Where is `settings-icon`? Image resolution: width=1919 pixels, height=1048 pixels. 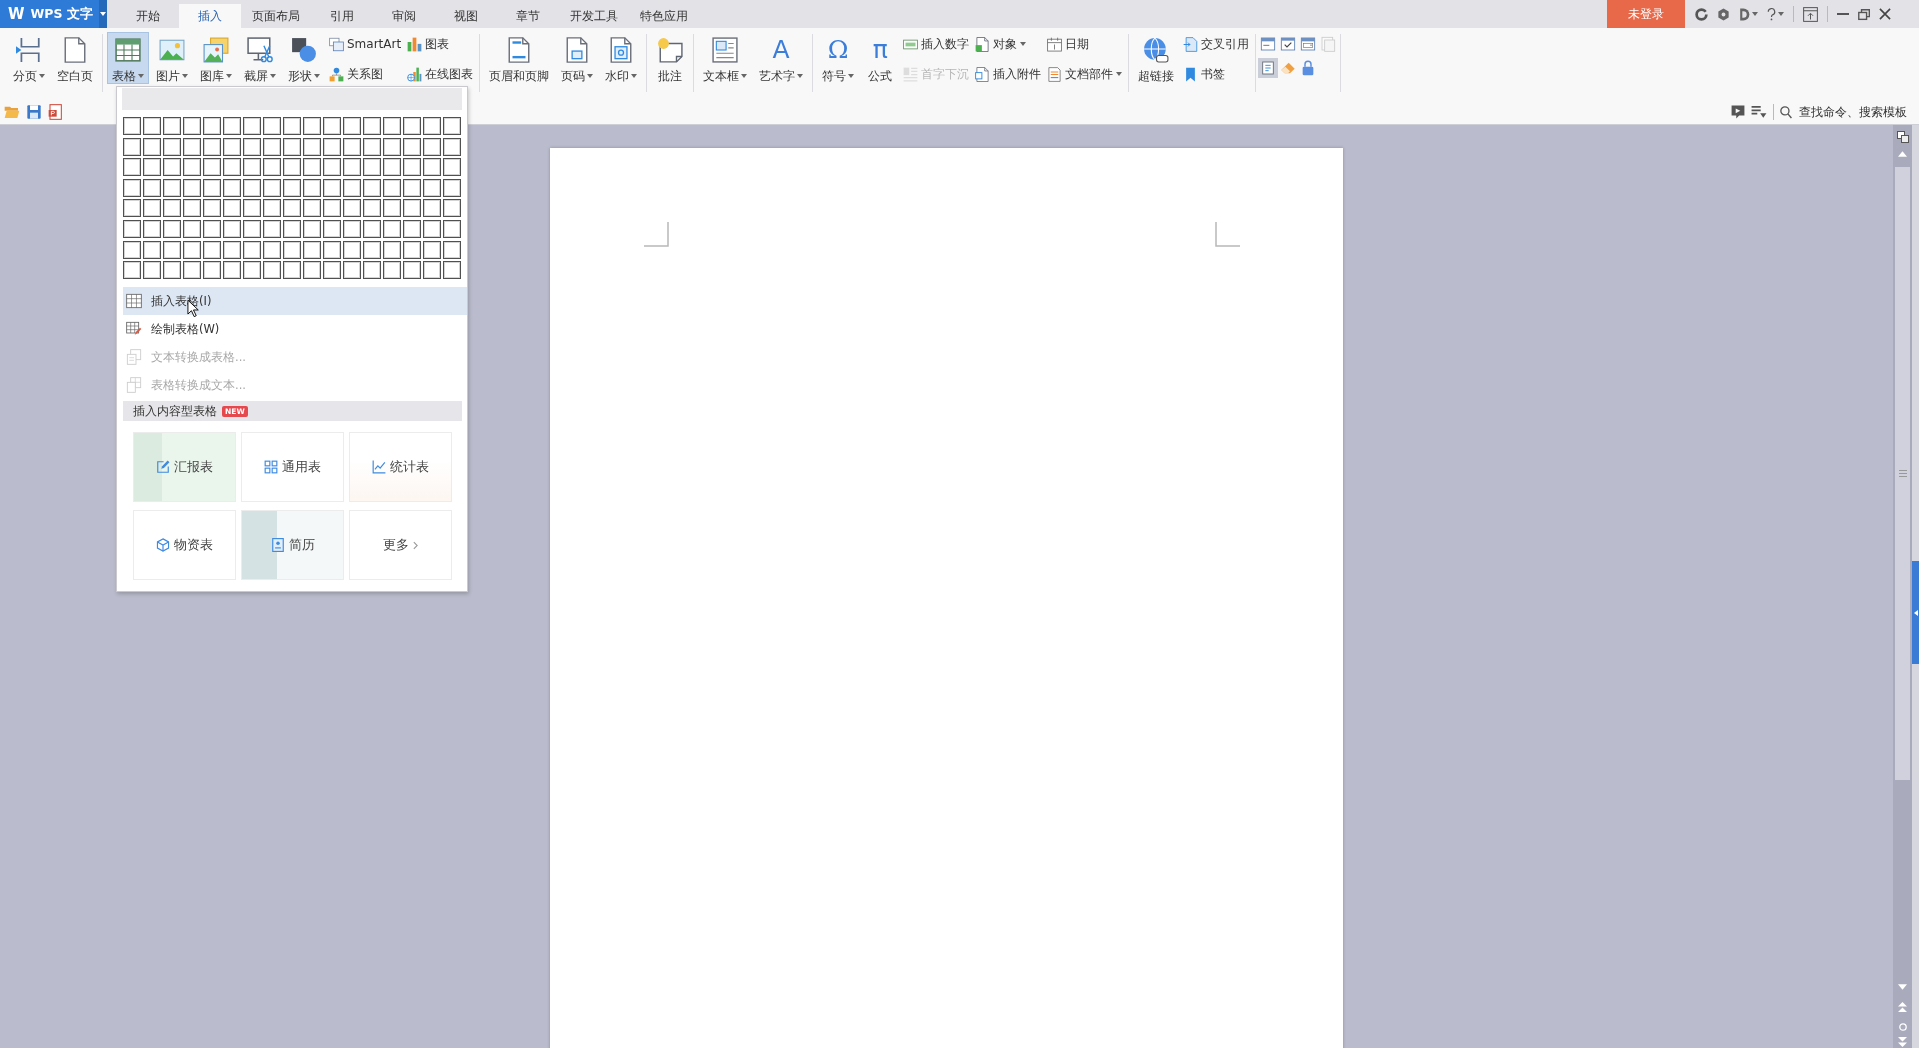
settings-icon is located at coordinates (1723, 14).